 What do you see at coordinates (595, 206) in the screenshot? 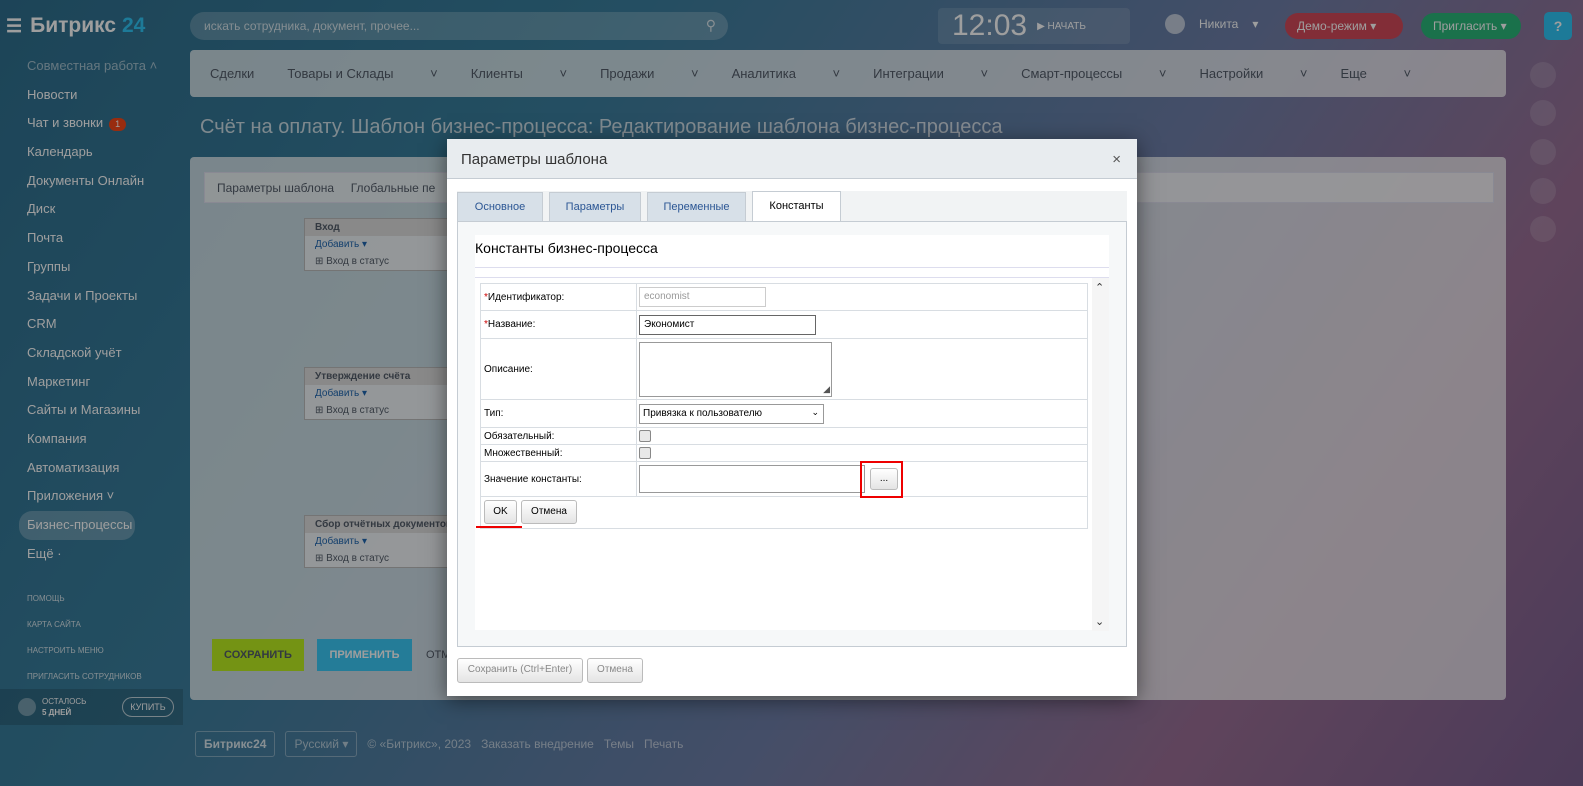
I see `tab-parameters: Параметры` at bounding box center [595, 206].